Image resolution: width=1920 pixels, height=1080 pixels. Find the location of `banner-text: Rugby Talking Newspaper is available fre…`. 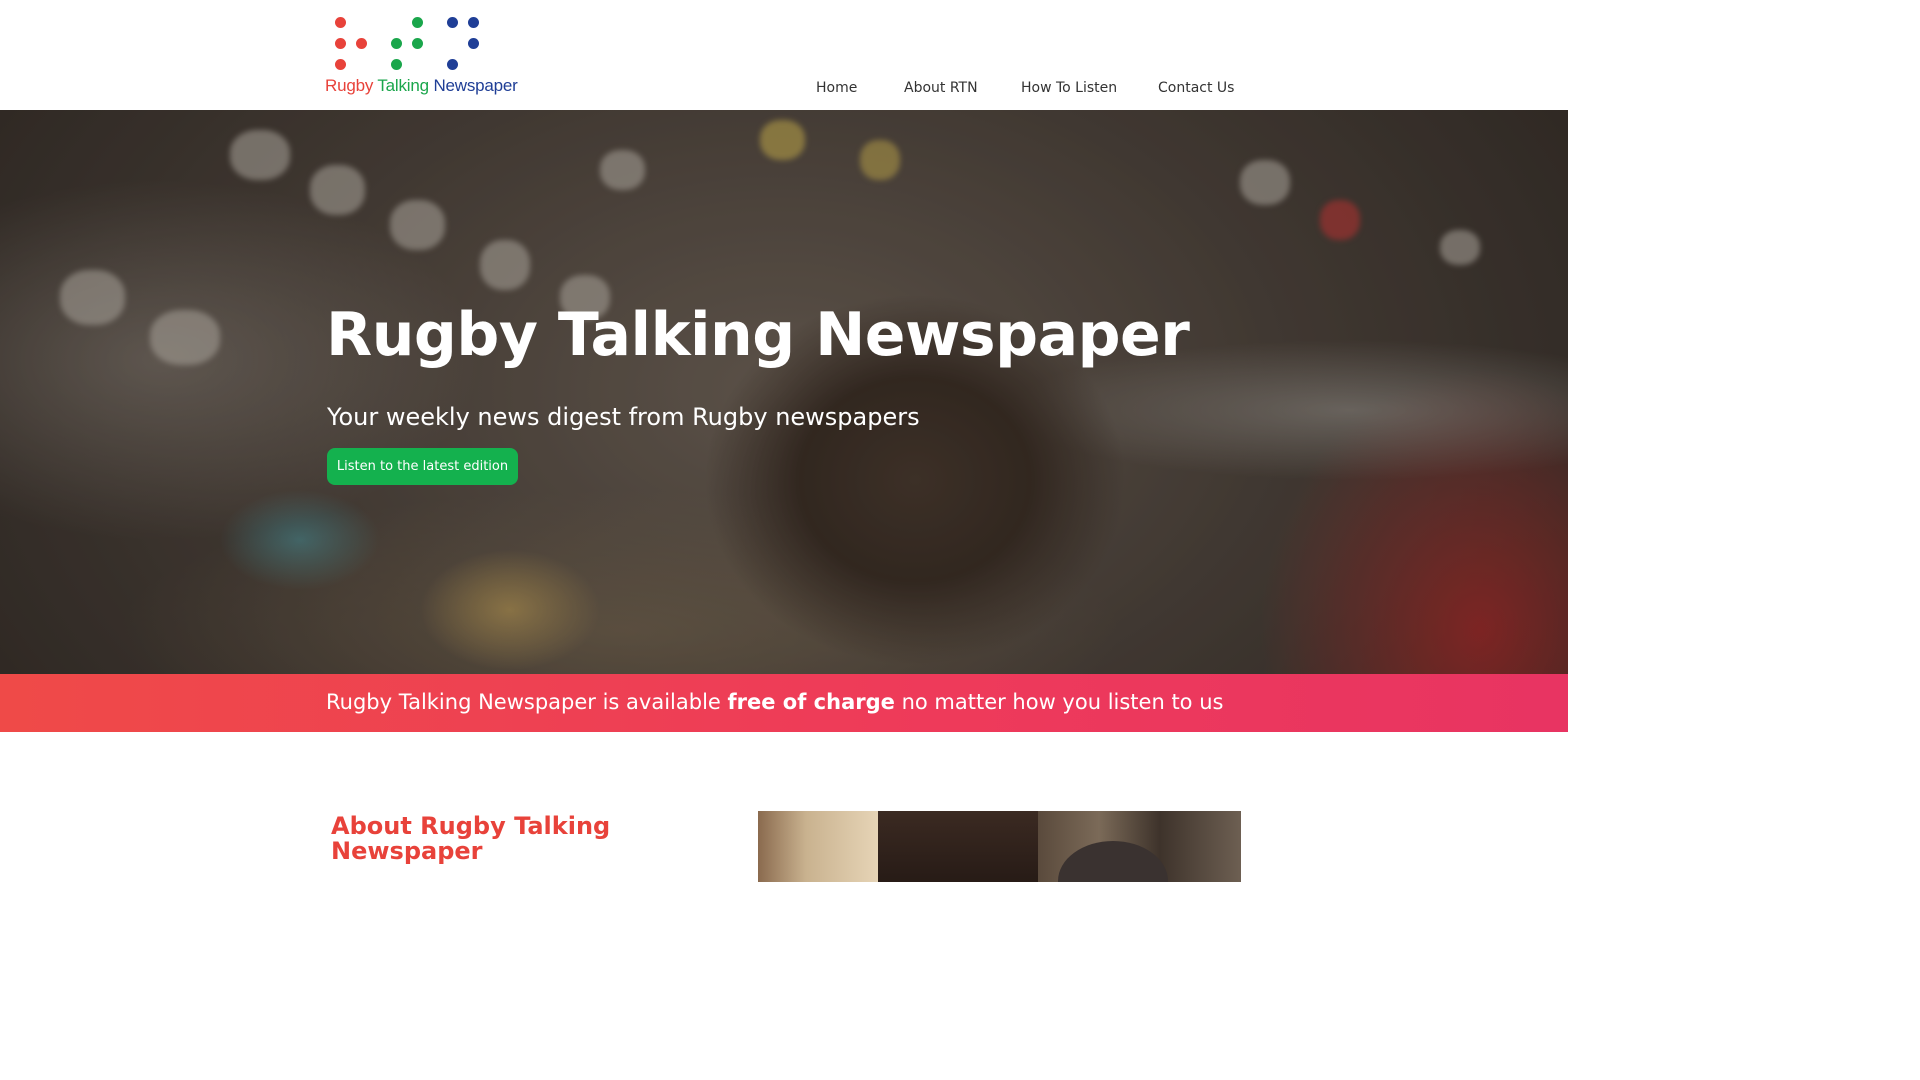

banner-text: Rugby Talking Newspaper is available fre… is located at coordinates (774, 702).